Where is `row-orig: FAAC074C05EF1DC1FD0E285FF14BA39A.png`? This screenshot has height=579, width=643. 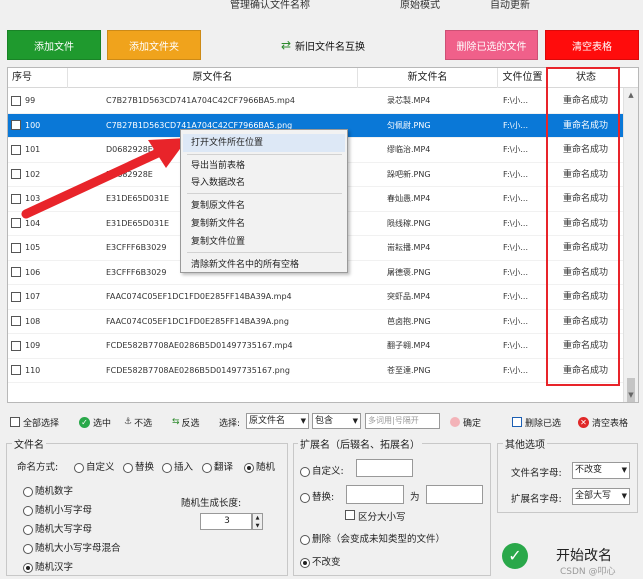
row-orig: FAAC074C05EF1DC1FD0E285FF14BA39A.png is located at coordinates (197, 321).